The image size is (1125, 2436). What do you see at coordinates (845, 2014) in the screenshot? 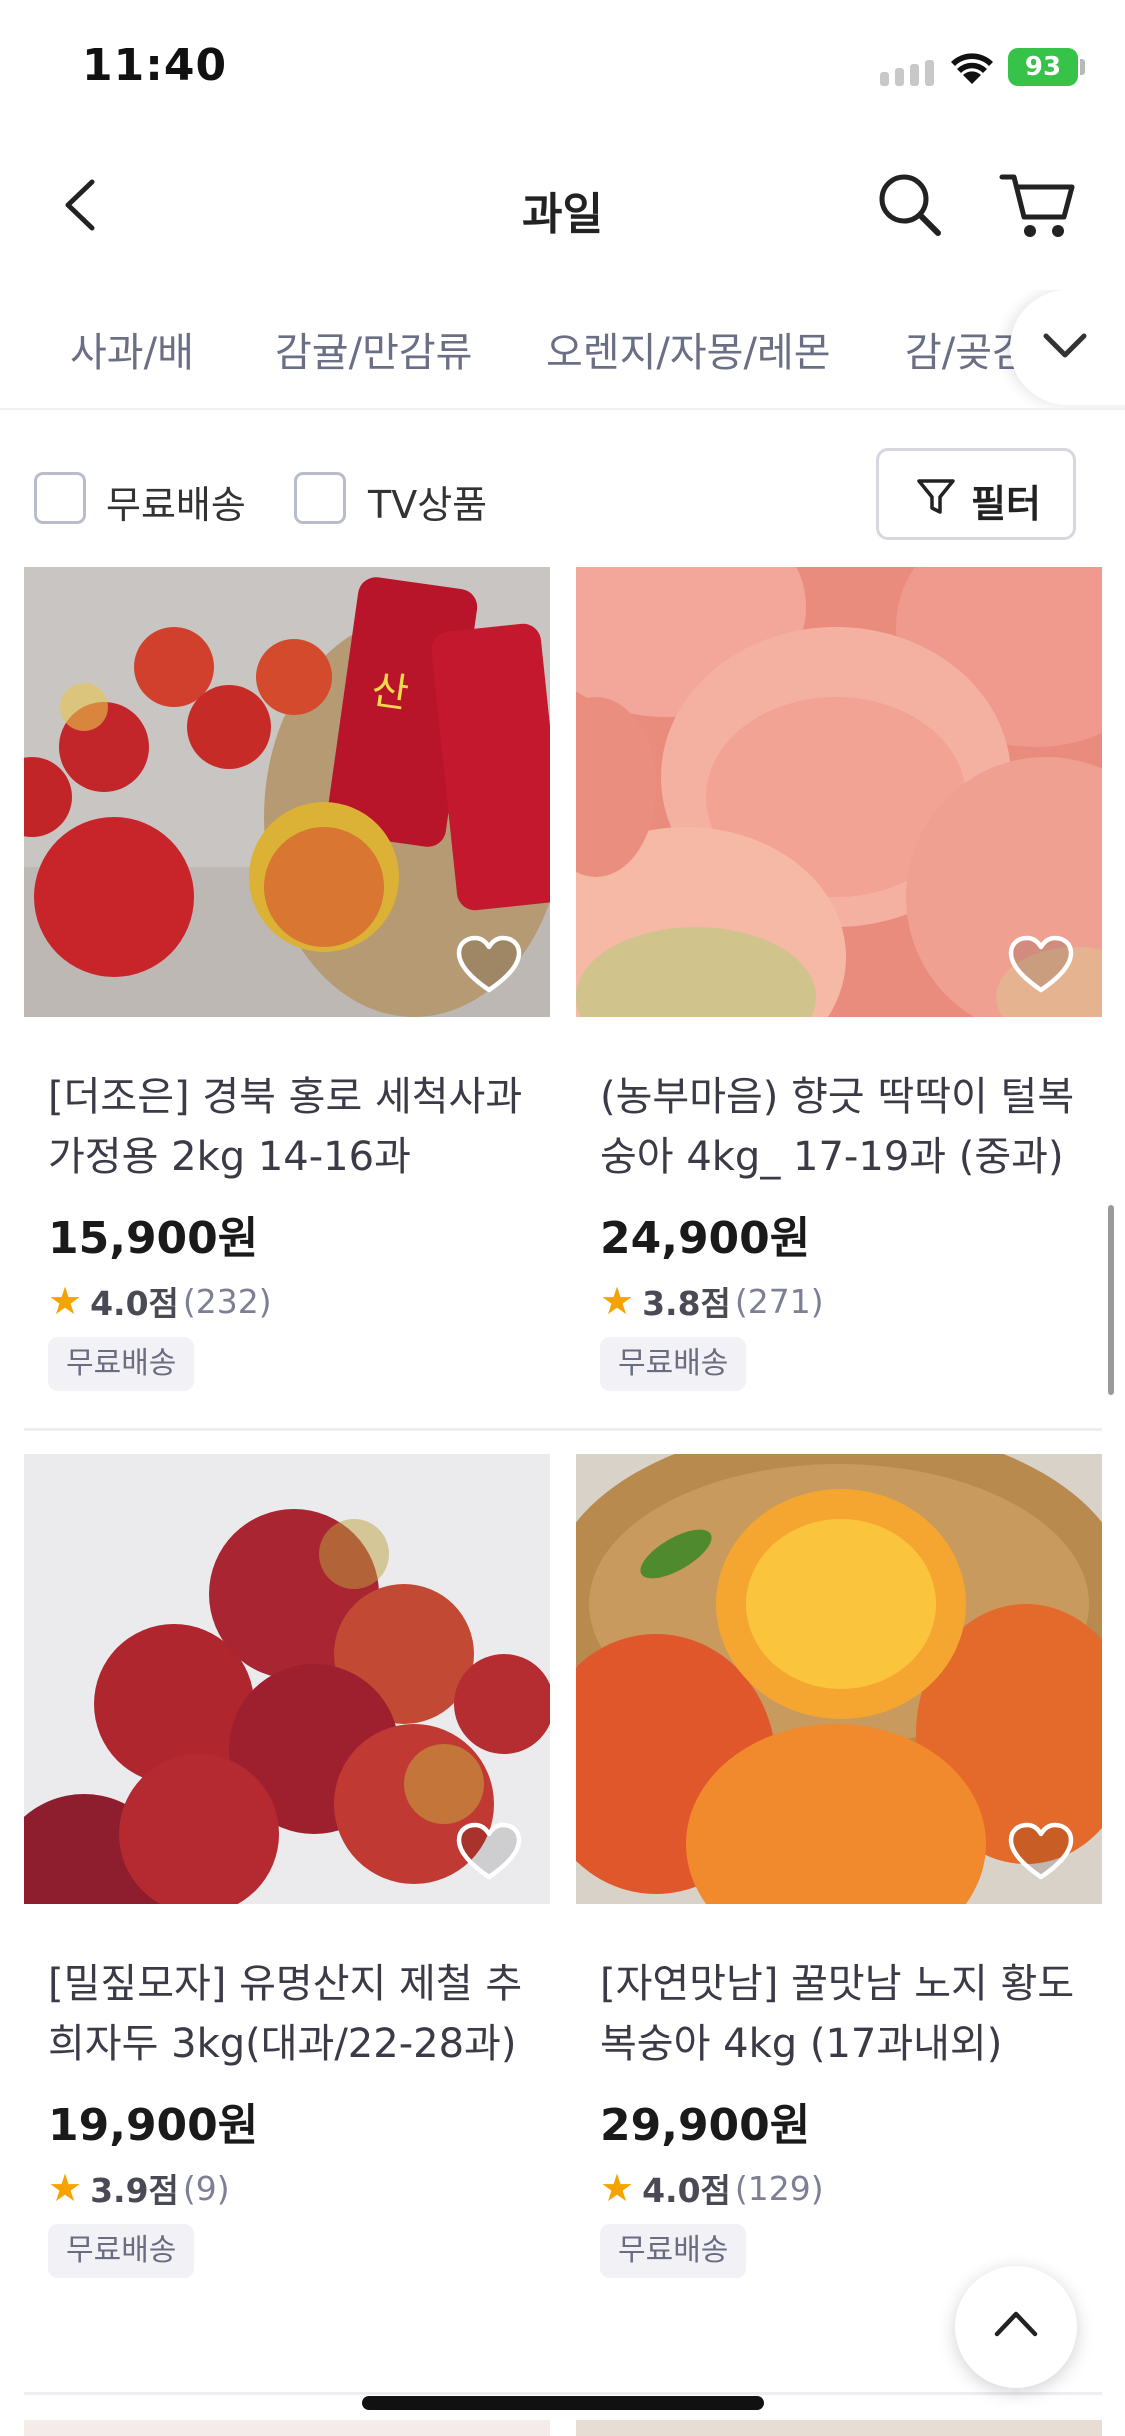
I see `product-title: [자연맛남] 꿀맛남 노지 황도복숭아 4kg (17과내외)` at bounding box center [845, 2014].